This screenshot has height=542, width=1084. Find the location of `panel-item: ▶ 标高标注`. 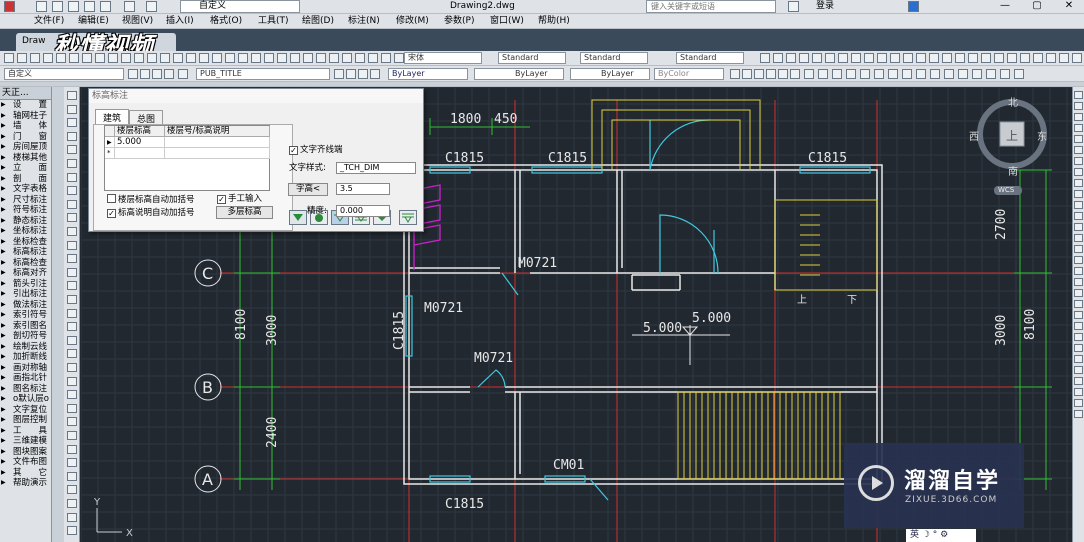

panel-item: ▶ 标高标注 is located at coordinates (25, 252).